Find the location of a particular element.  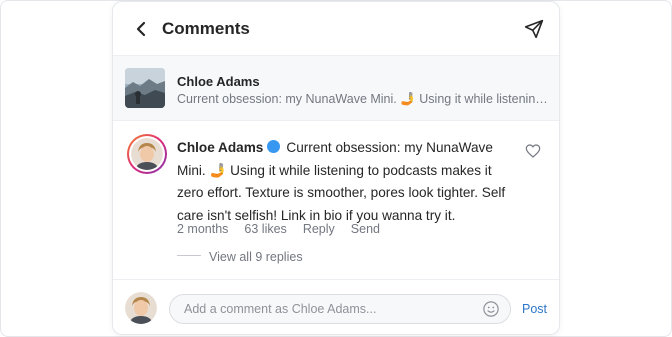

comment-input is located at coordinates (329, 309).